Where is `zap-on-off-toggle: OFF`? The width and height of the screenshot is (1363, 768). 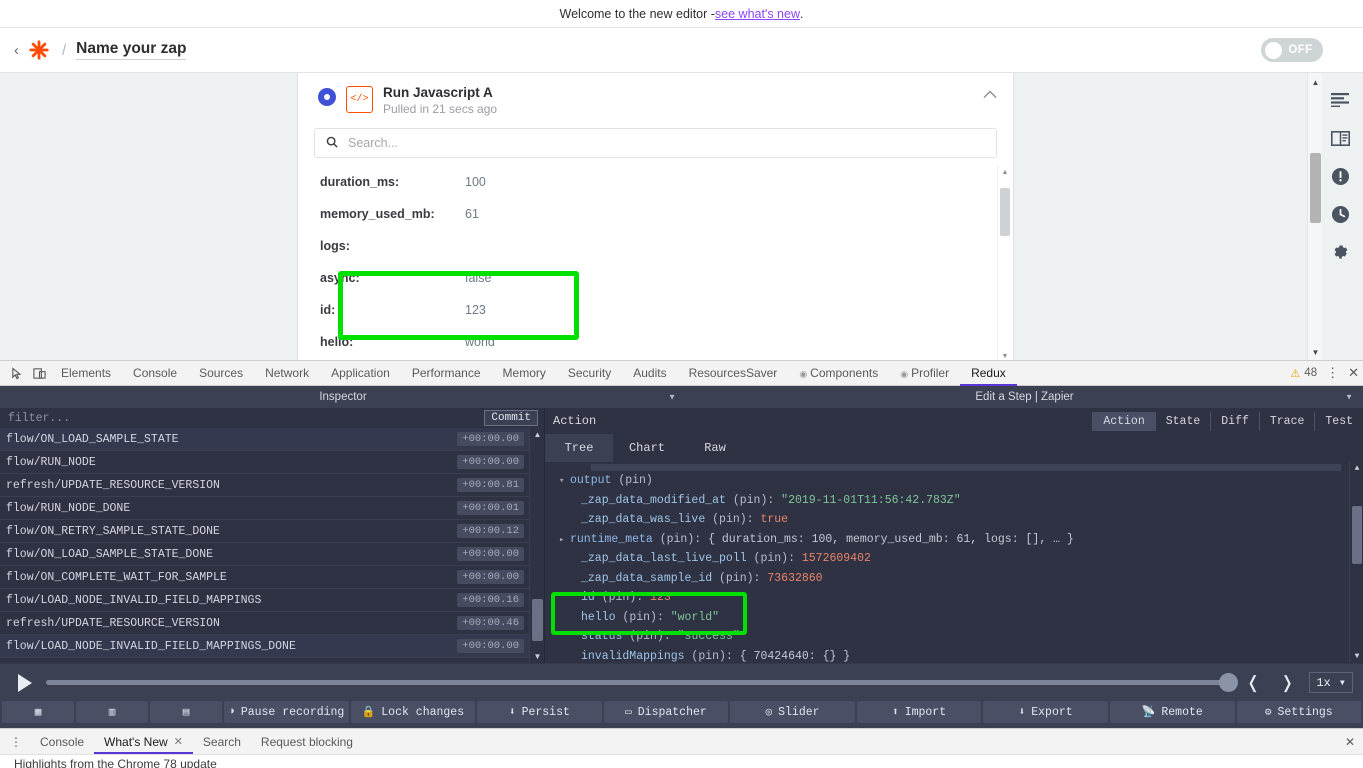
zap-on-off-toggle: OFF is located at coordinates (1292, 50).